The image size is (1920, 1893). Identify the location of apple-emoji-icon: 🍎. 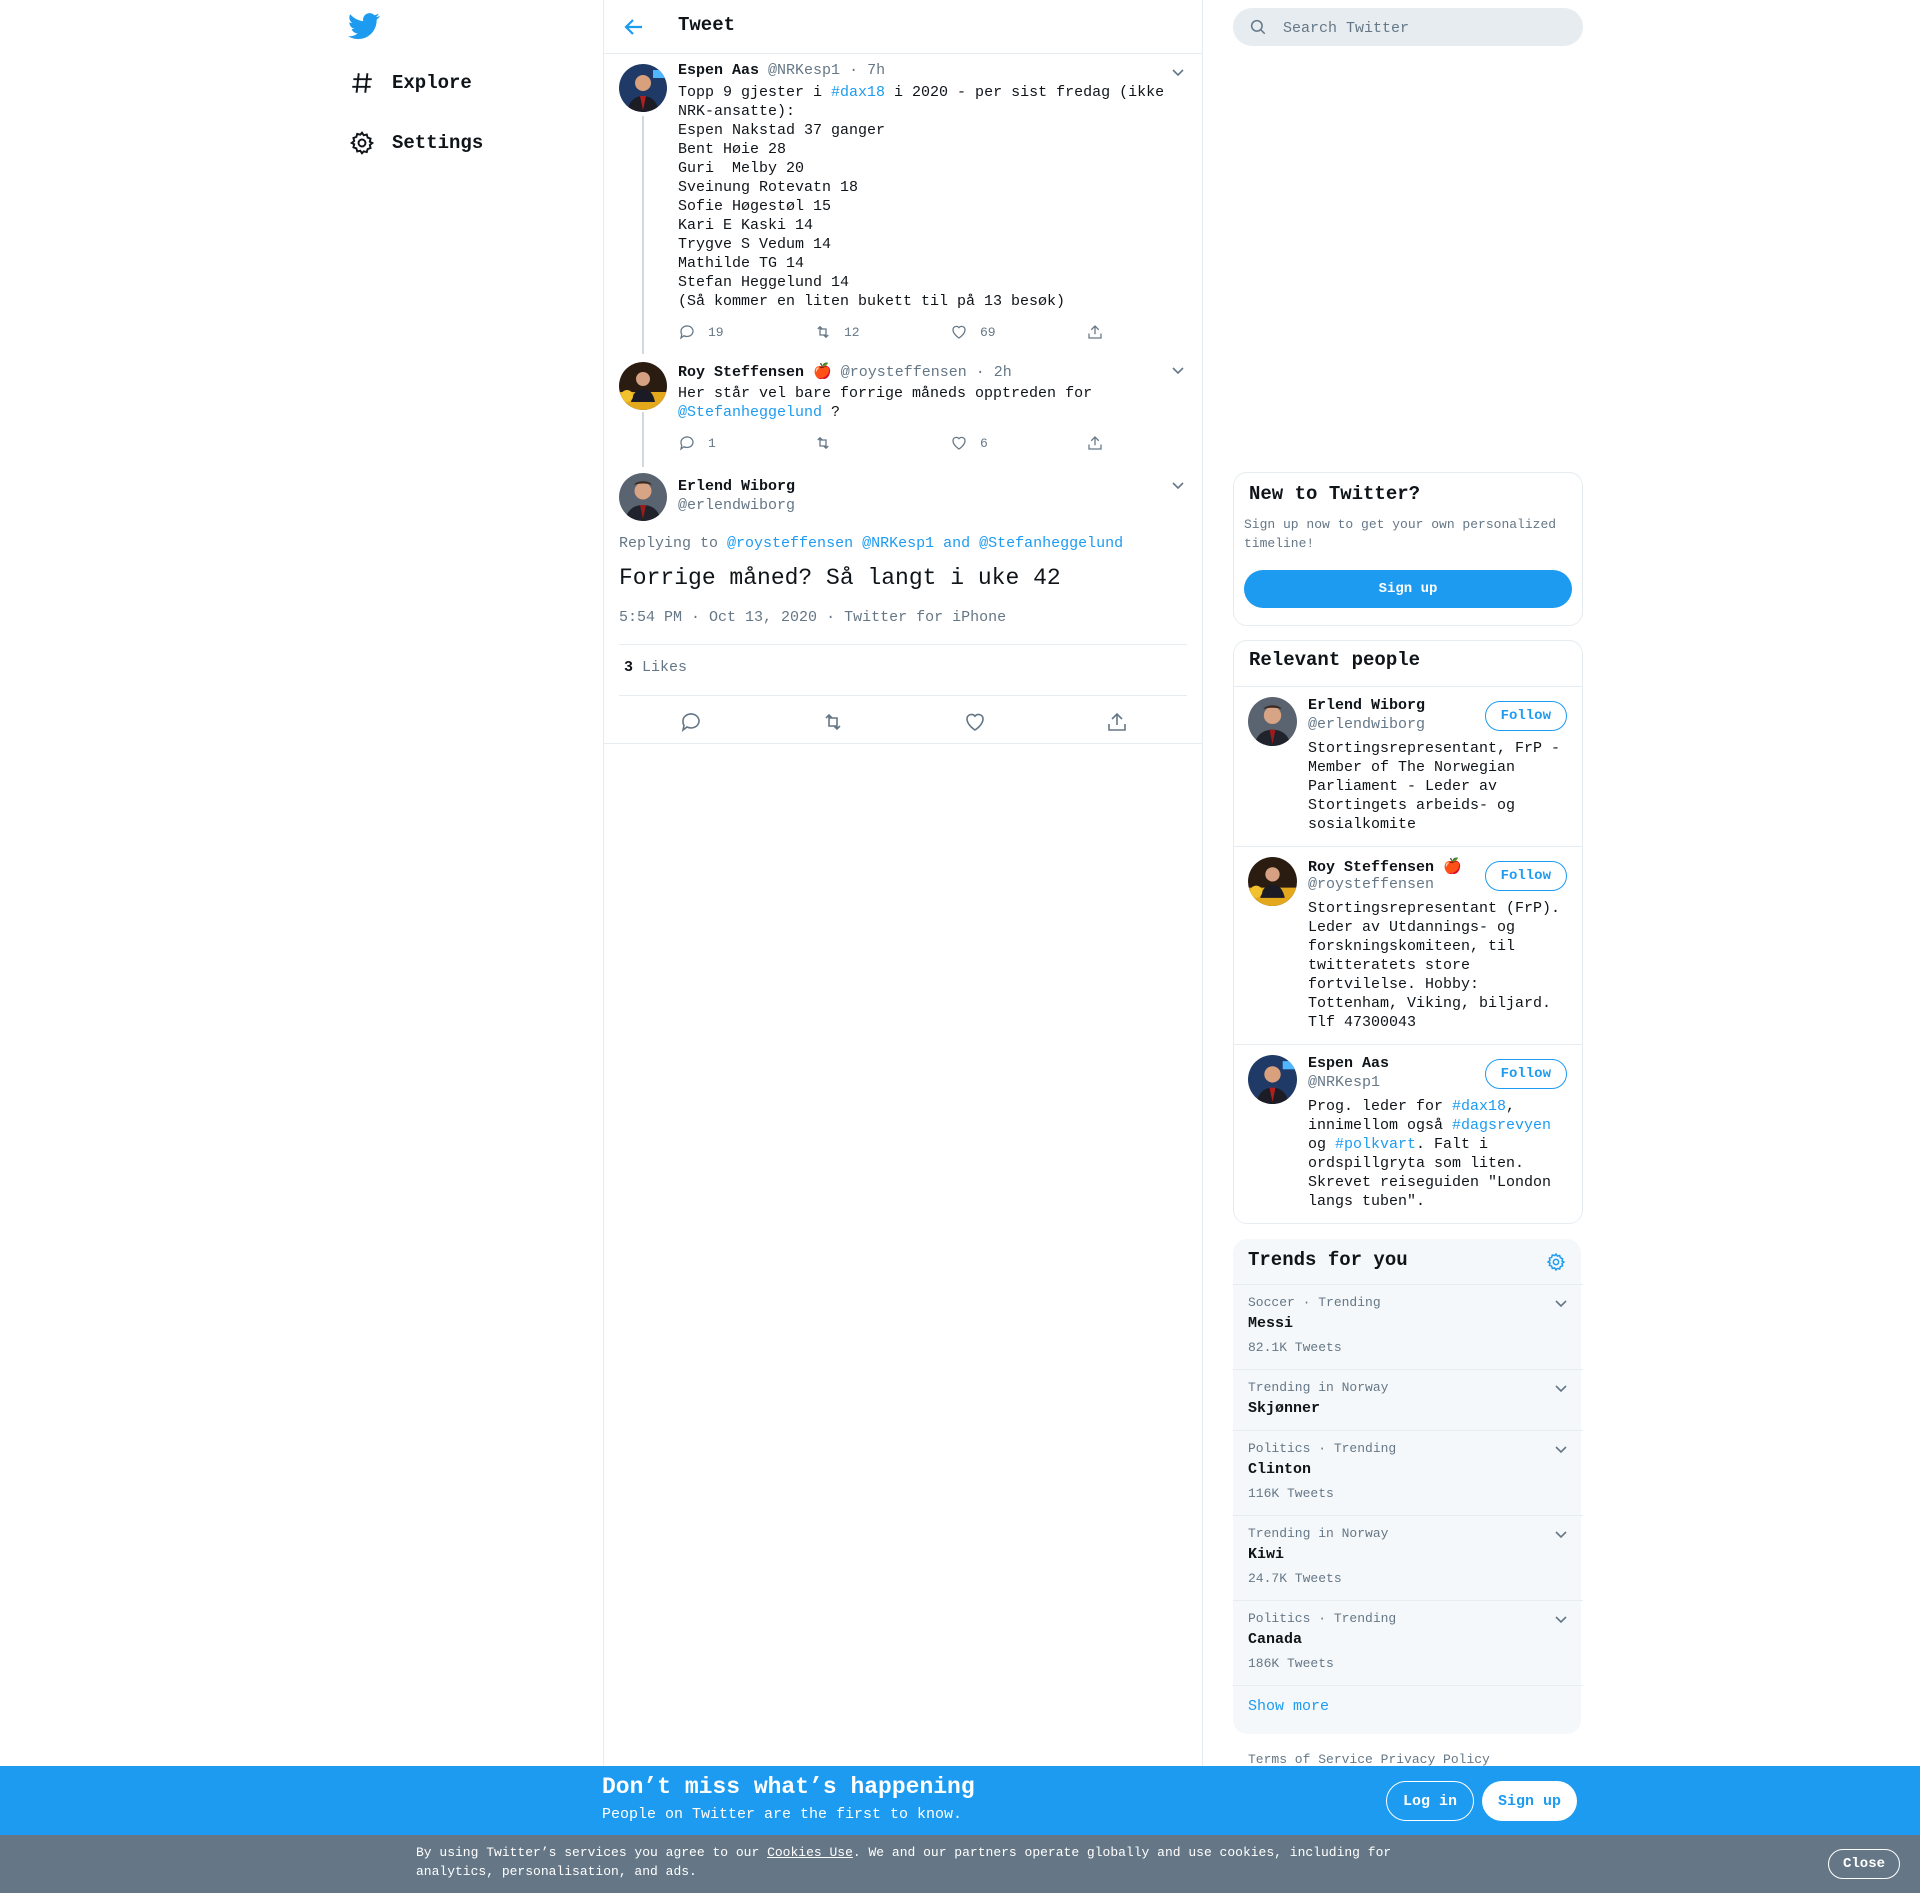
(822, 372).